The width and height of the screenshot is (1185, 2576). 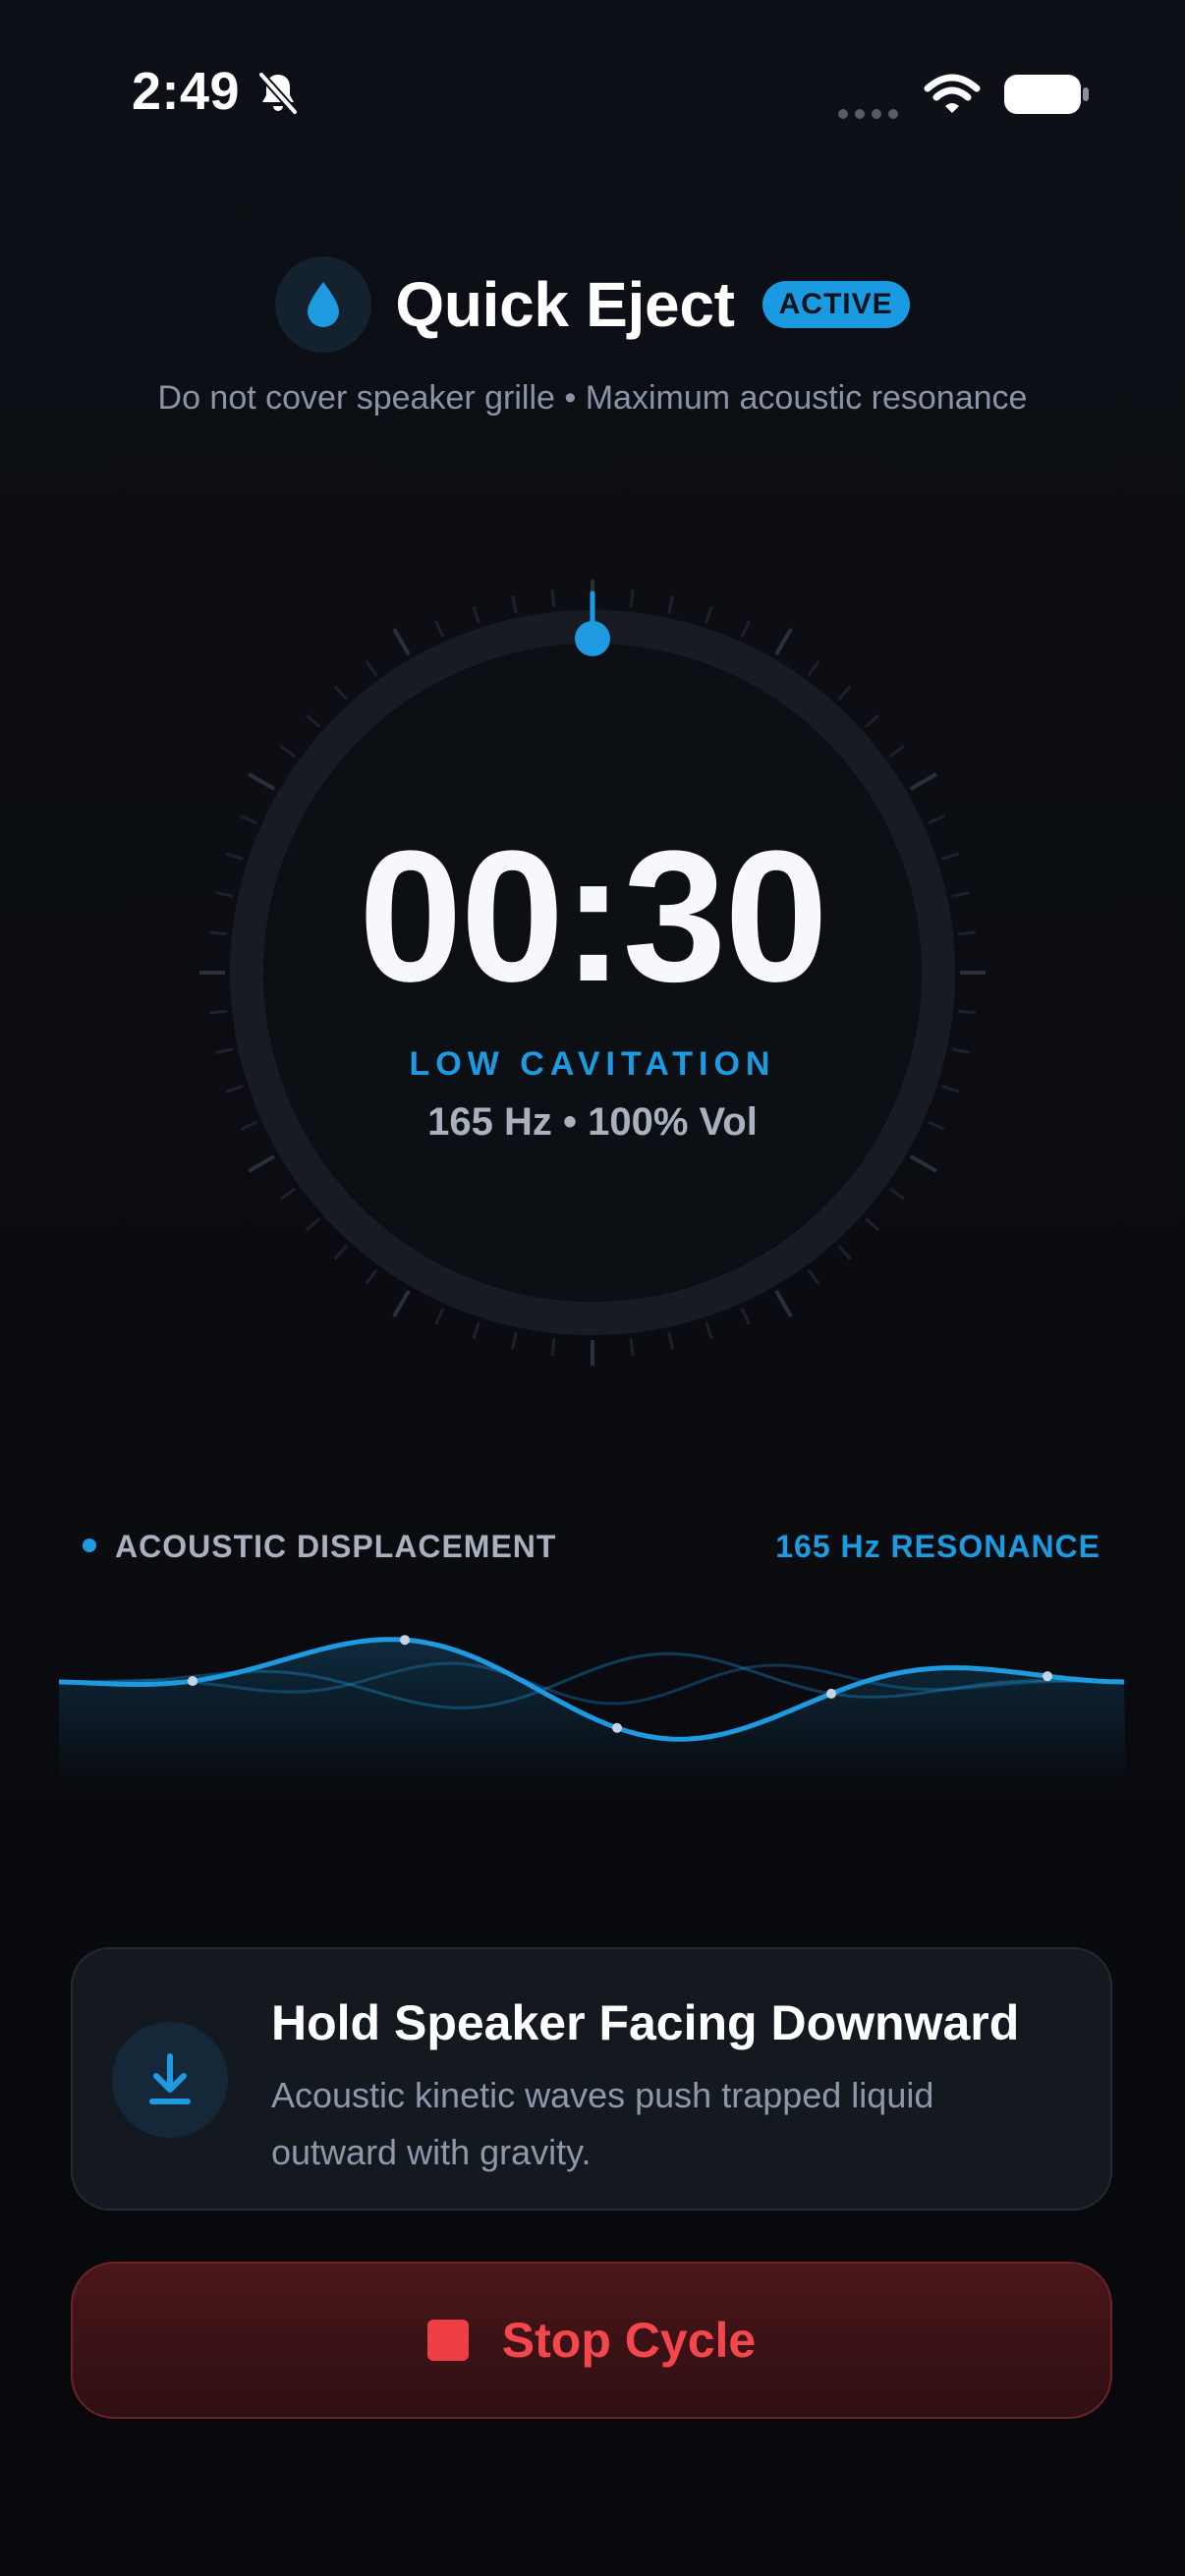 What do you see at coordinates (278, 93) in the screenshot?
I see `bell-slash-icon` at bounding box center [278, 93].